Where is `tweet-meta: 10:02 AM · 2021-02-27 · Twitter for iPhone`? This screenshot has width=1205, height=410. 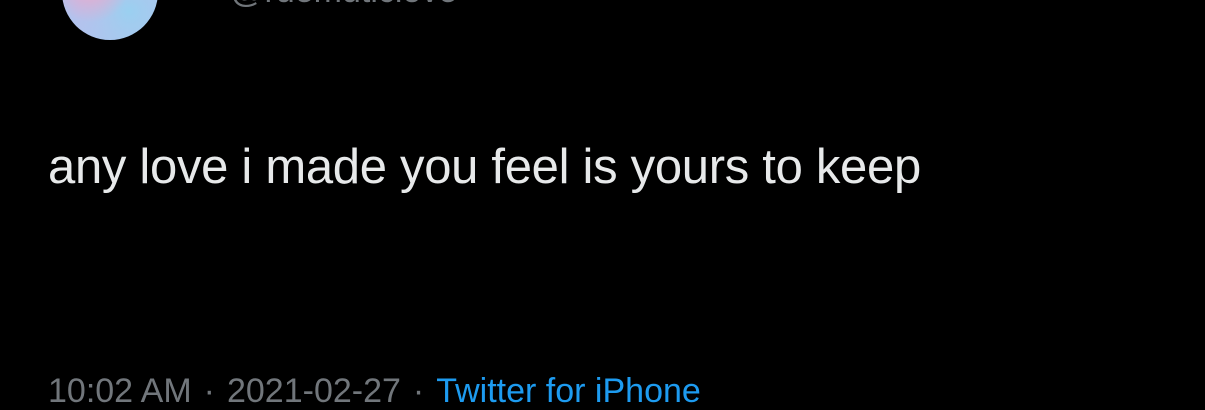 tweet-meta: 10:02 AM · 2021-02-27 · Twitter for iPhone is located at coordinates (374, 391).